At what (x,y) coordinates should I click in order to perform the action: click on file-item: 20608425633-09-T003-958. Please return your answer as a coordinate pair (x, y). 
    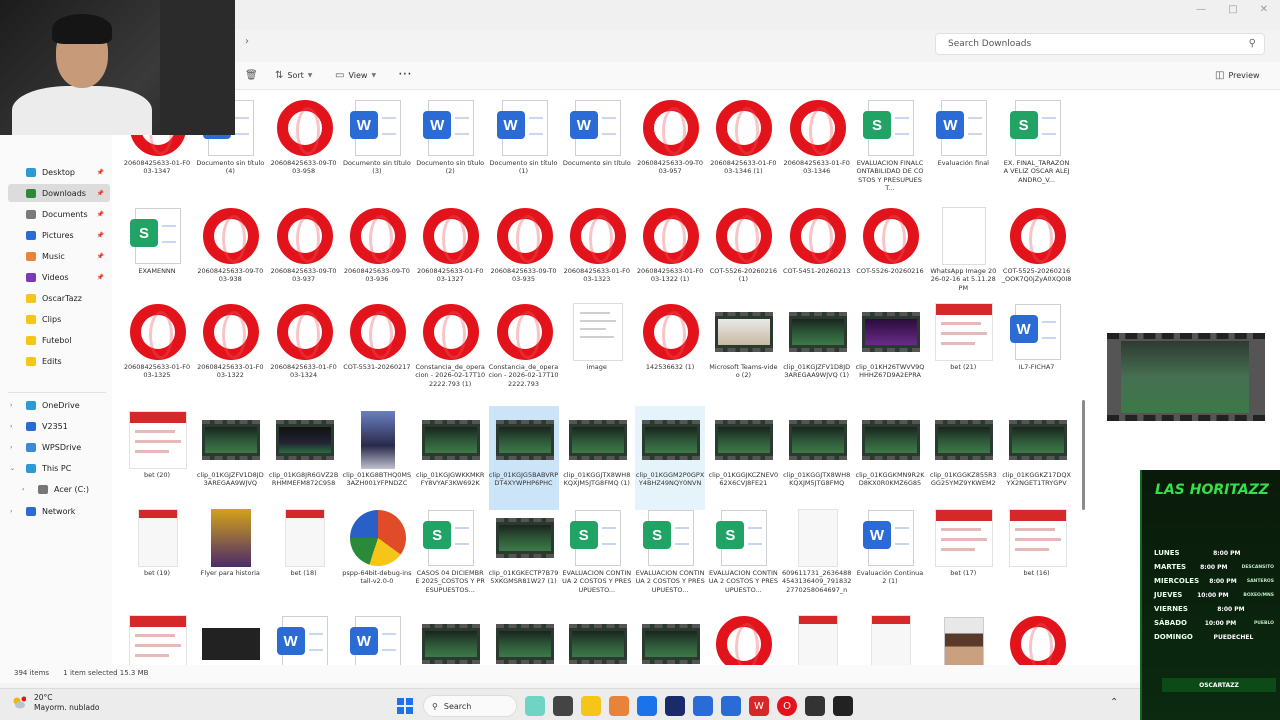
    Looking at the image, I should click on (304, 146).